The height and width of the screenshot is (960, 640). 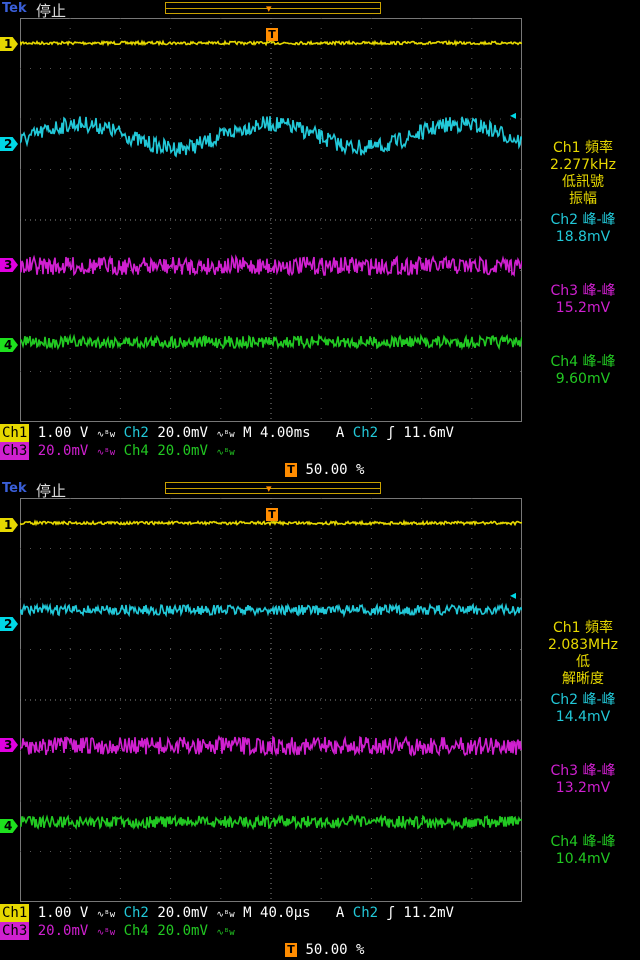 I want to click on timebase: M 4.00ms, so click(x=277, y=433).